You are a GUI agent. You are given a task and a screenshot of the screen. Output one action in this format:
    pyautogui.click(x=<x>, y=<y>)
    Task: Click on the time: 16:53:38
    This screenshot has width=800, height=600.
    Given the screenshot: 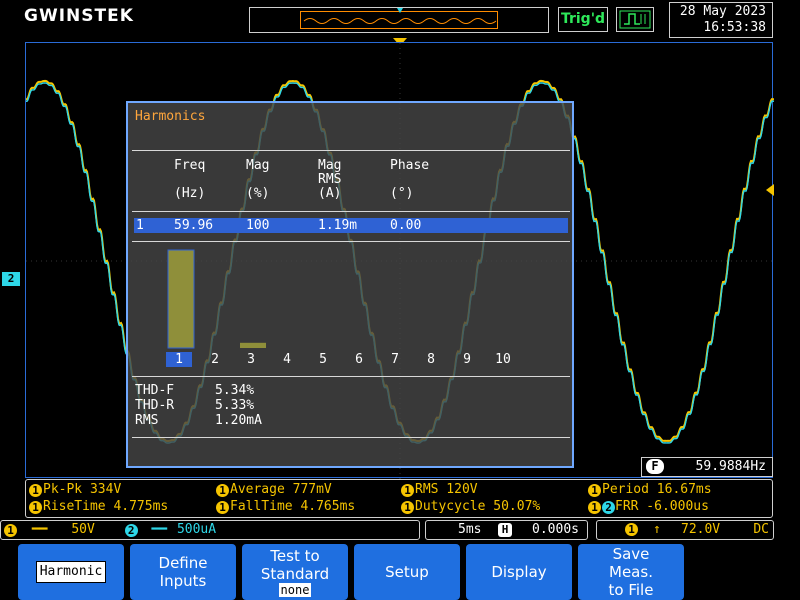 What is the action you would take?
    pyautogui.click(x=734, y=27)
    